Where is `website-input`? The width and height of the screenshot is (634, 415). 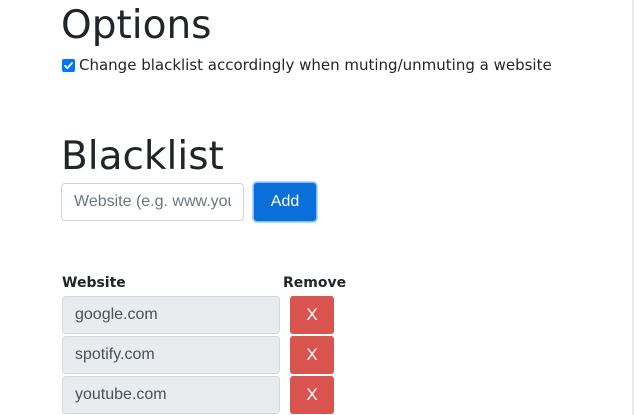
website-input is located at coordinates (152, 202).